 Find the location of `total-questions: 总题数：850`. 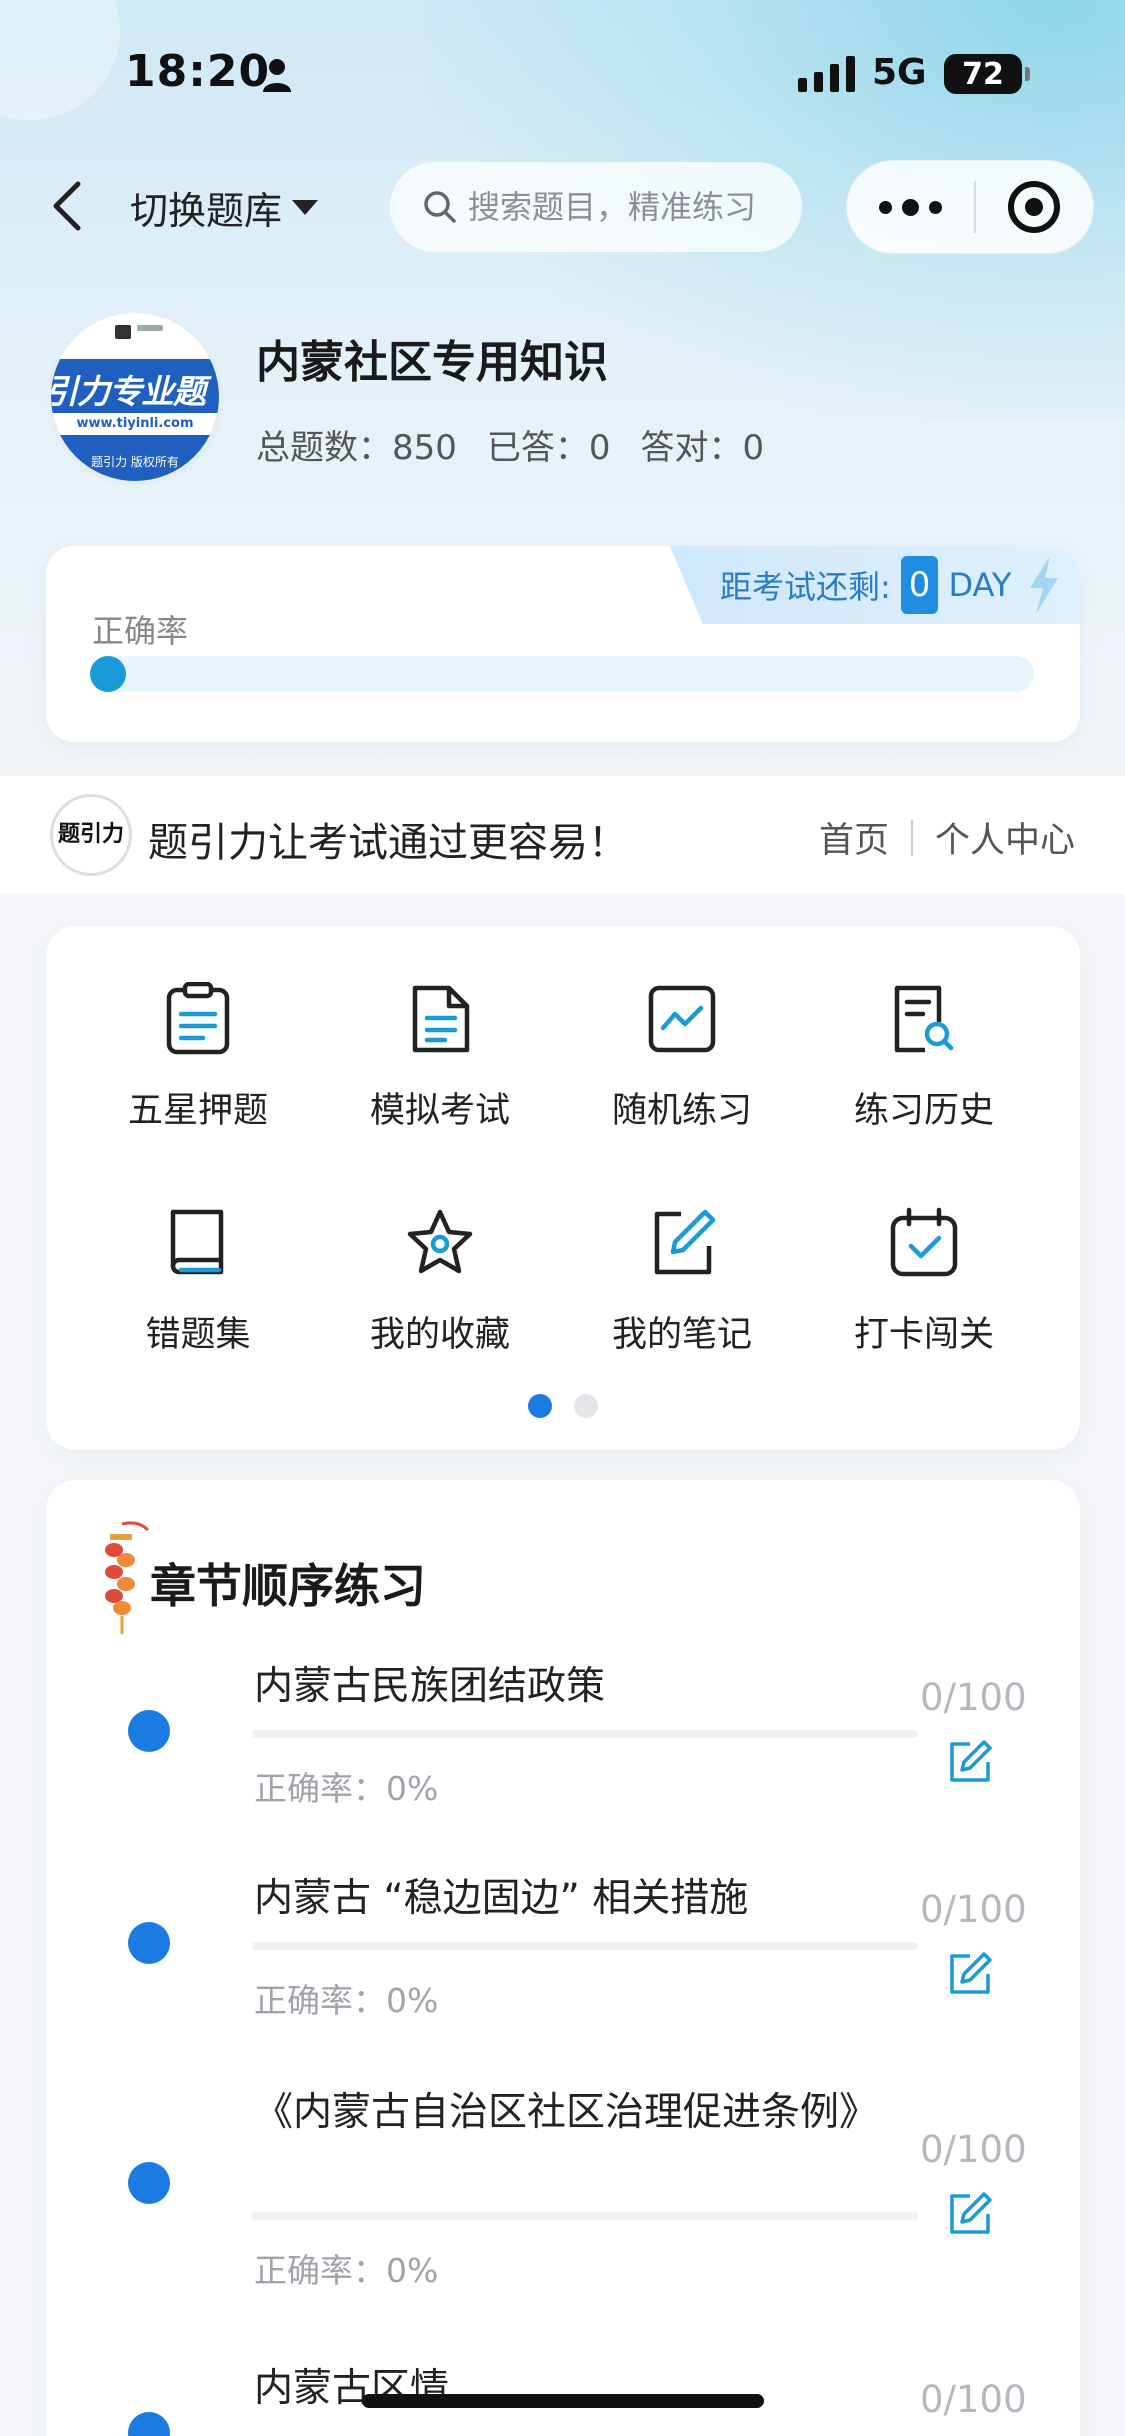

total-questions: 总题数：850 is located at coordinates (356, 448).